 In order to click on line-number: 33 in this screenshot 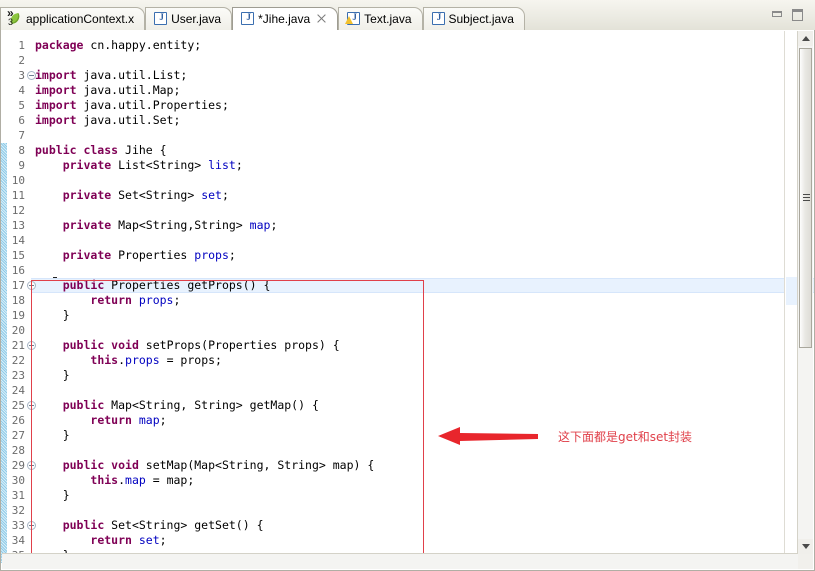, I will do `click(18, 525)`.